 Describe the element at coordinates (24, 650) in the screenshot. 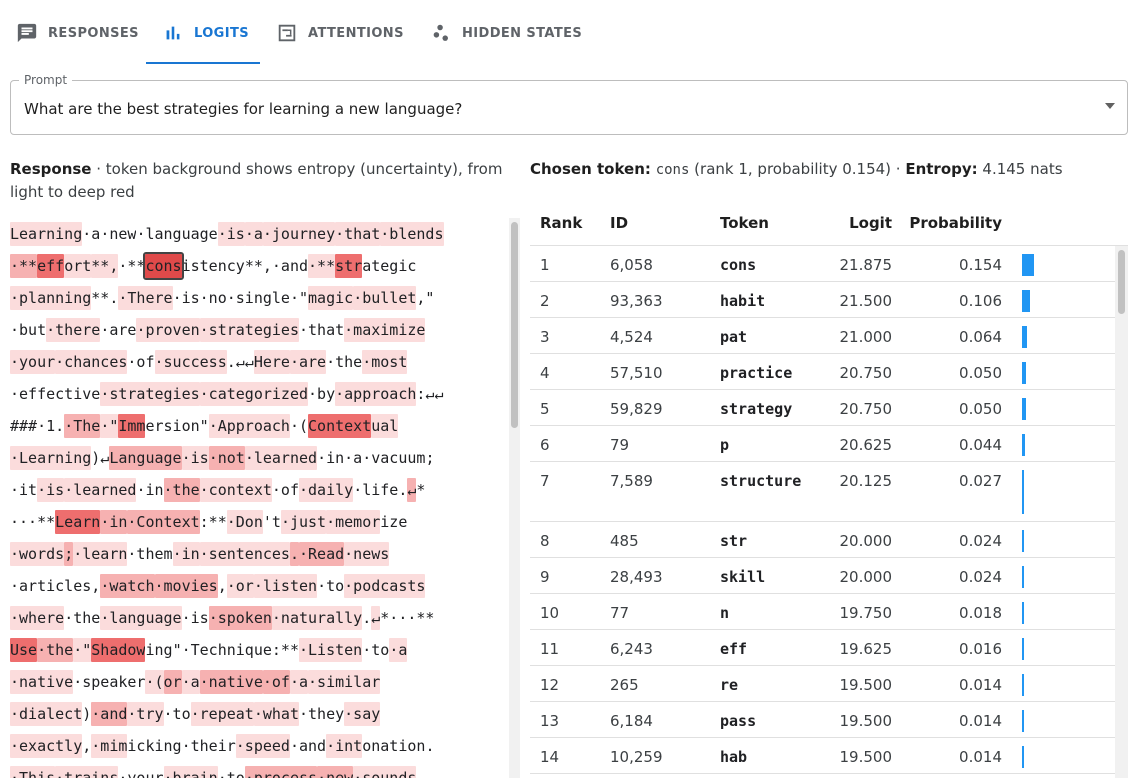

I see `response-token: Use` at that location.